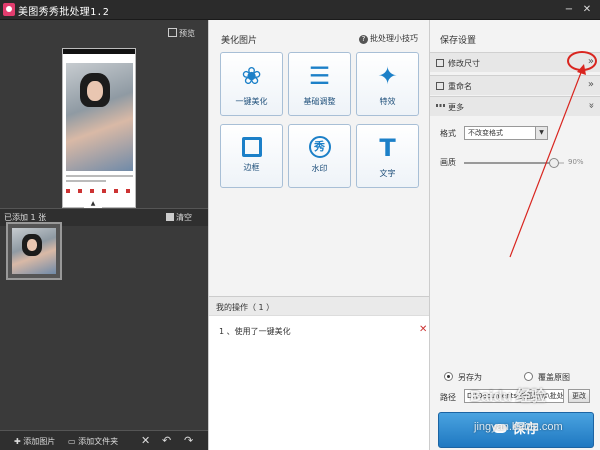 This screenshot has width=600, height=450. Describe the element at coordinates (251, 147) in the screenshot. I see `frame-icon` at that location.